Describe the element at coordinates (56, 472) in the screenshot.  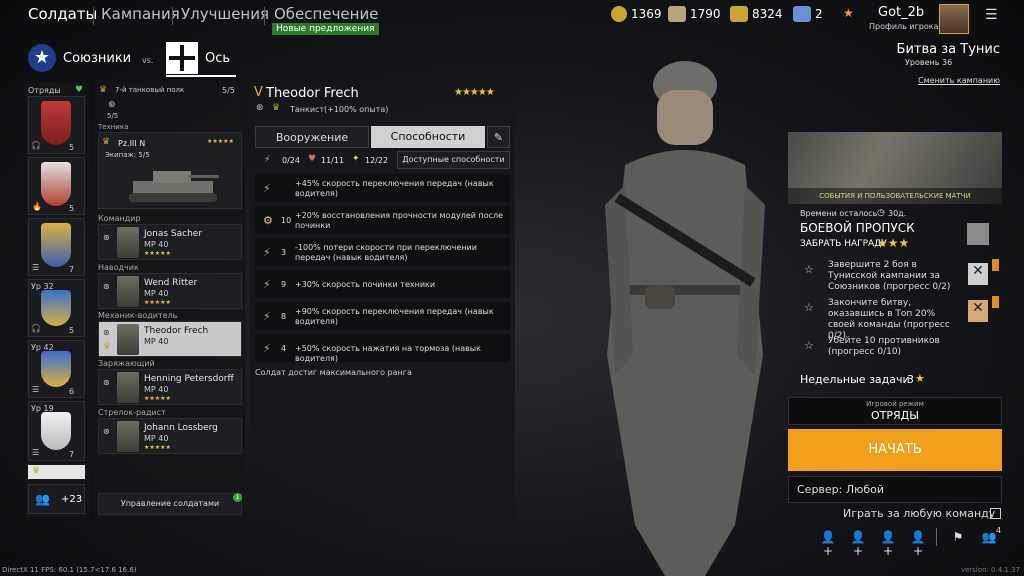
I see `squad-slot-selected: ♛` at that location.